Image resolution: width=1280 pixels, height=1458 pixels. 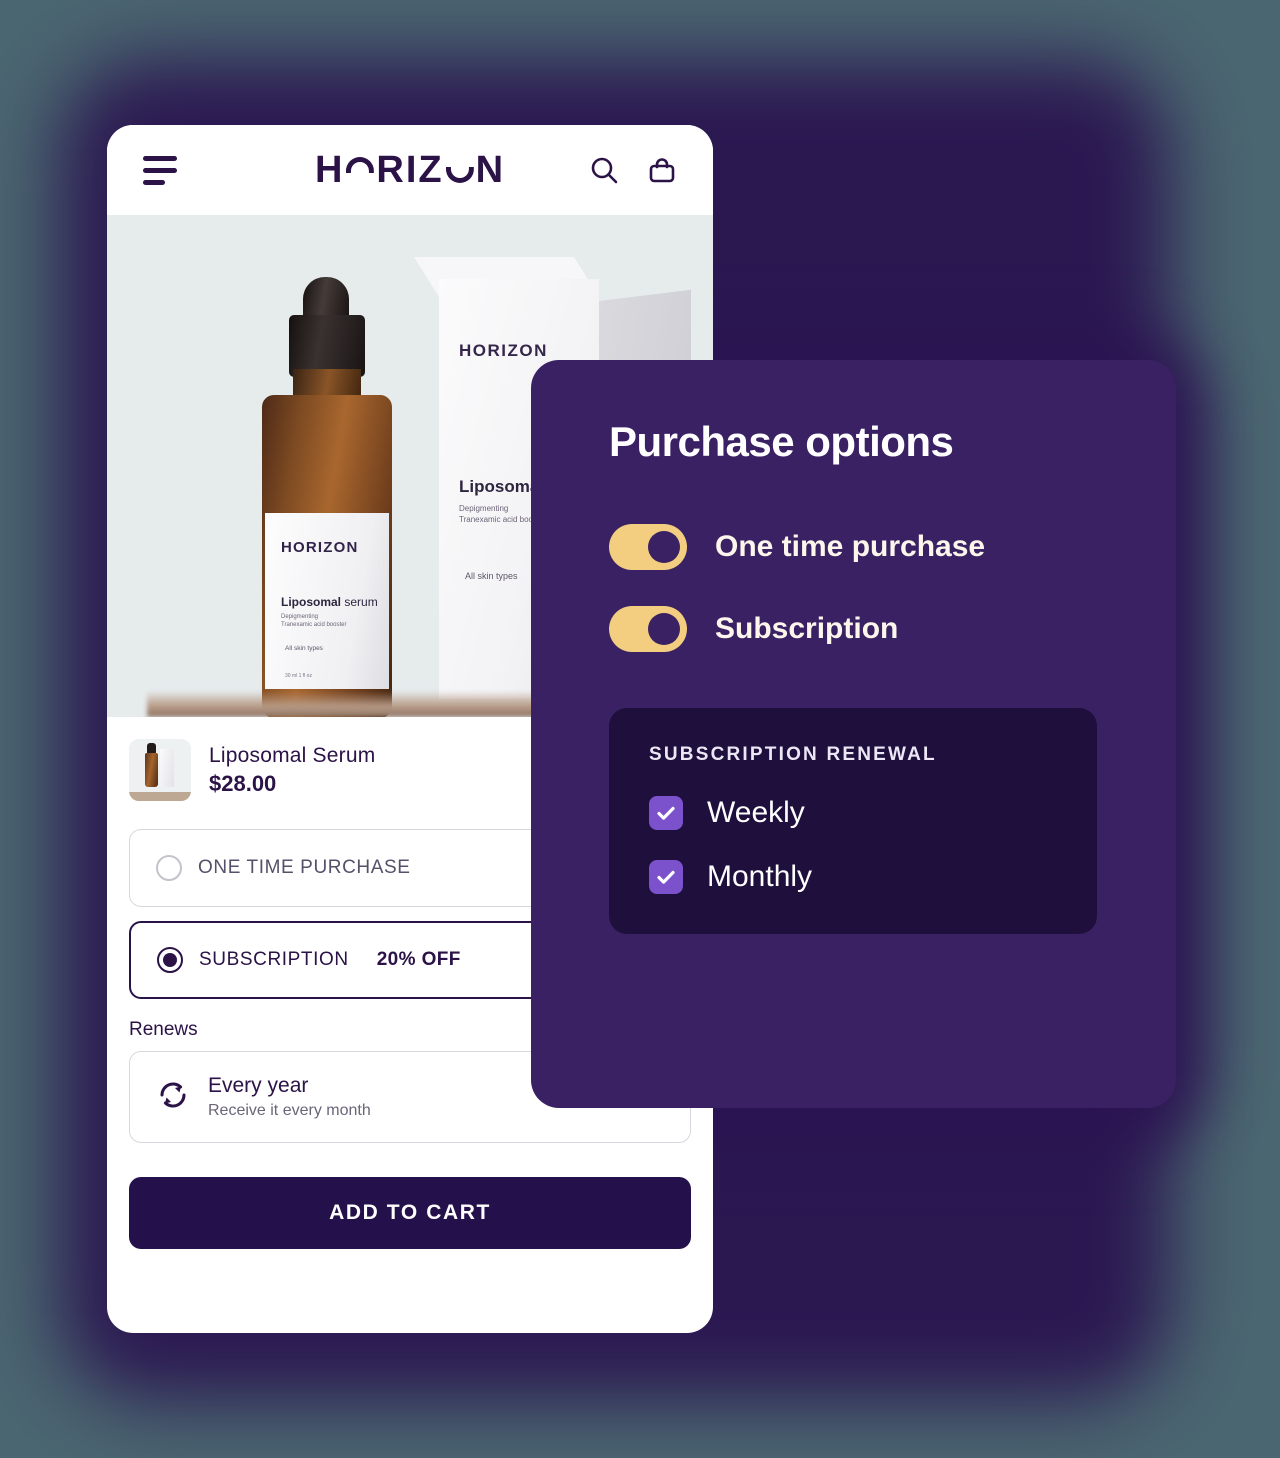 What do you see at coordinates (292, 770) in the screenshot?
I see `product-texts: Liposomal Serum $28.00` at bounding box center [292, 770].